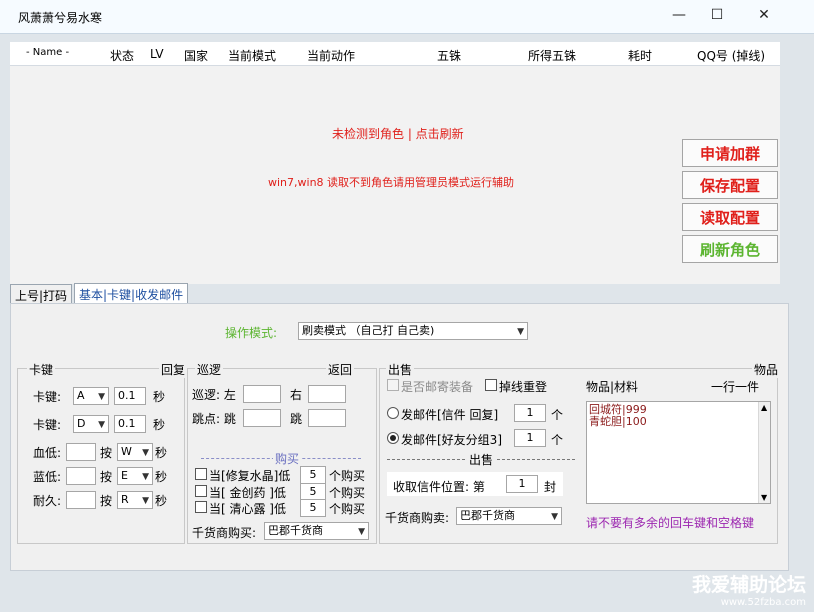 Image resolution: width=814 pixels, height=612 pixels. Describe the element at coordinates (313, 508) in the screenshot. I see `buy-qingxin-input: 5` at that location.